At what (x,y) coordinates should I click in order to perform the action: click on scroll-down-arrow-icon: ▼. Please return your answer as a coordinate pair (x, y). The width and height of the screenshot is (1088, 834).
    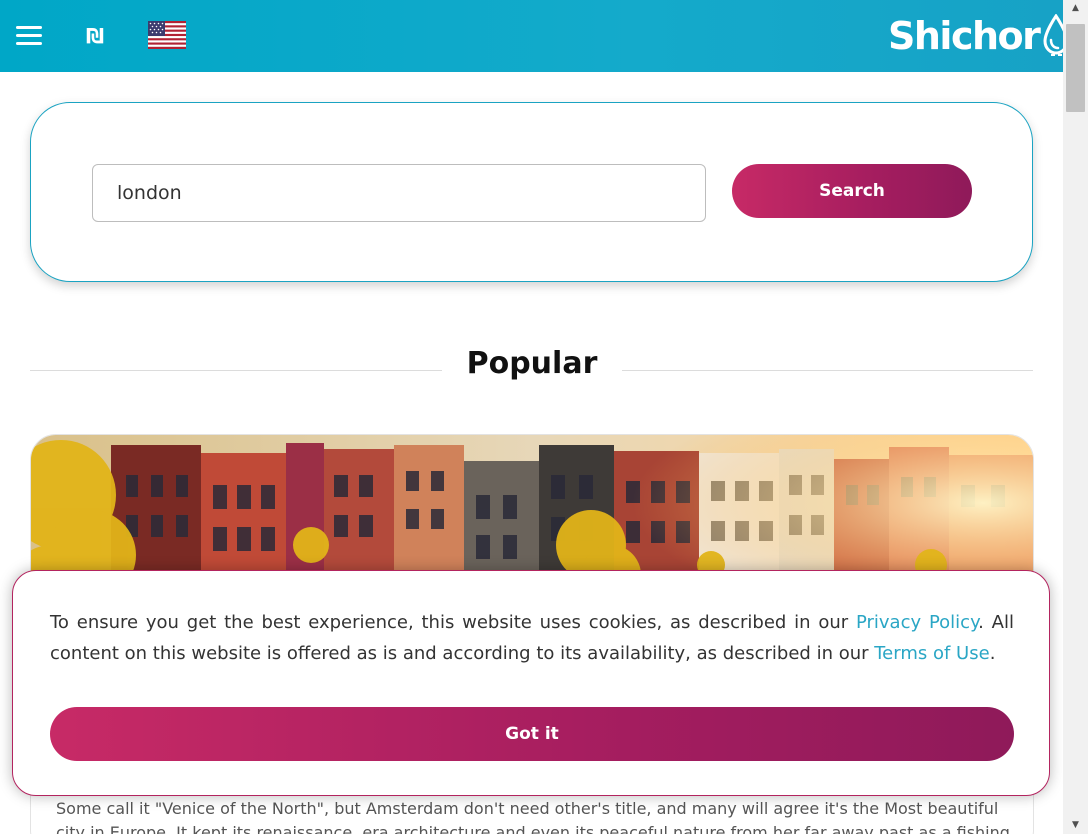
    Looking at the image, I should click on (1075, 825).